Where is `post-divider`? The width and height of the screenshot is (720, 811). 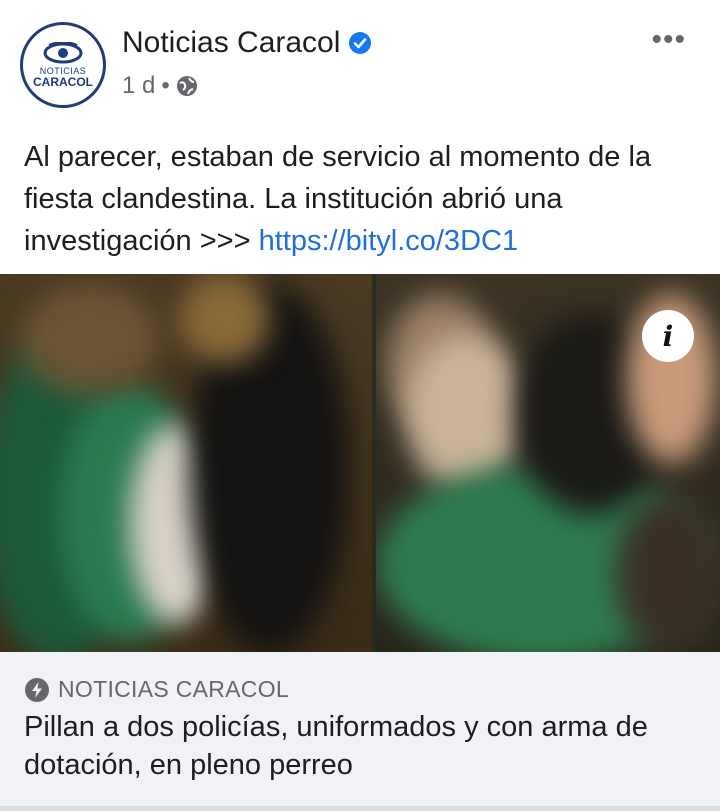 post-divider is located at coordinates (360, 808).